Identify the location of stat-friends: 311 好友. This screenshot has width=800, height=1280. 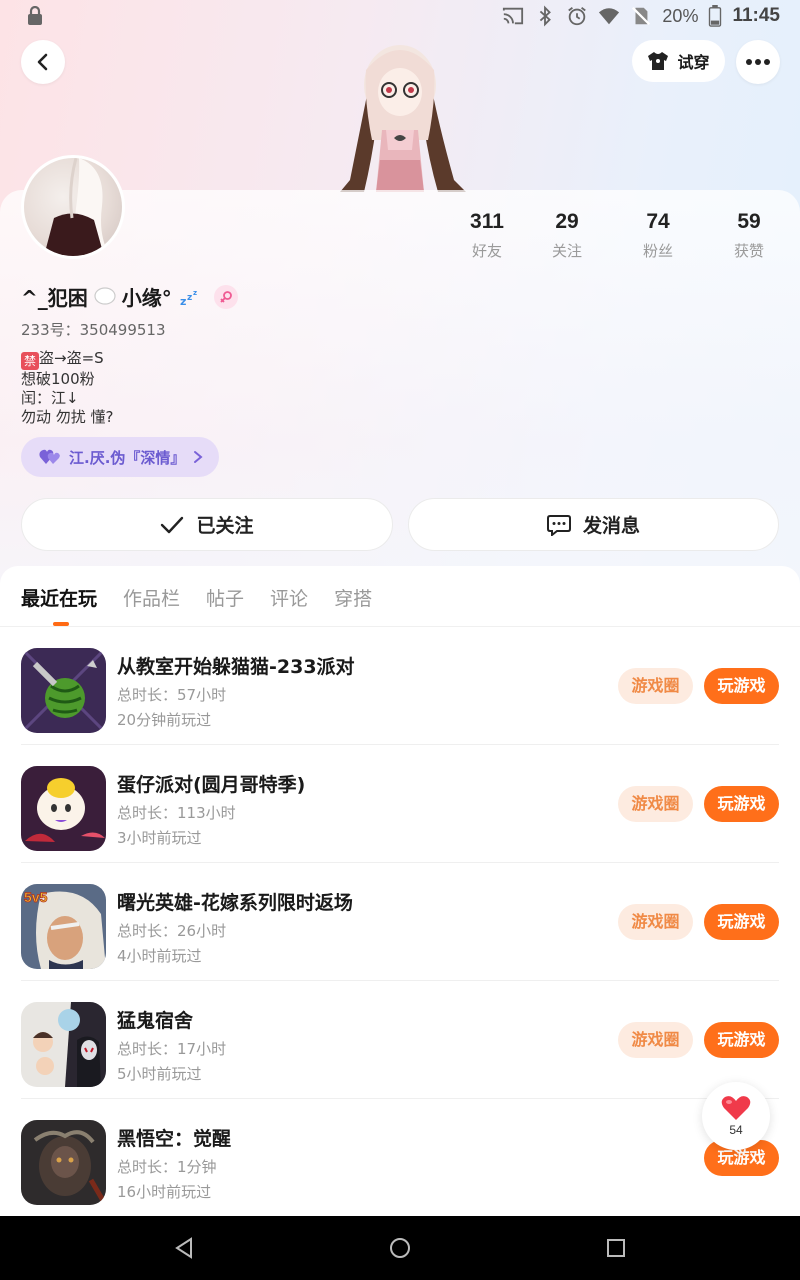
(487, 235).